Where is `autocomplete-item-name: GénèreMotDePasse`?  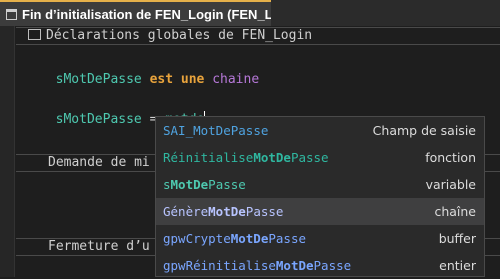 autocomplete-item-name: GénèreMotDePasse is located at coordinates (223, 211).